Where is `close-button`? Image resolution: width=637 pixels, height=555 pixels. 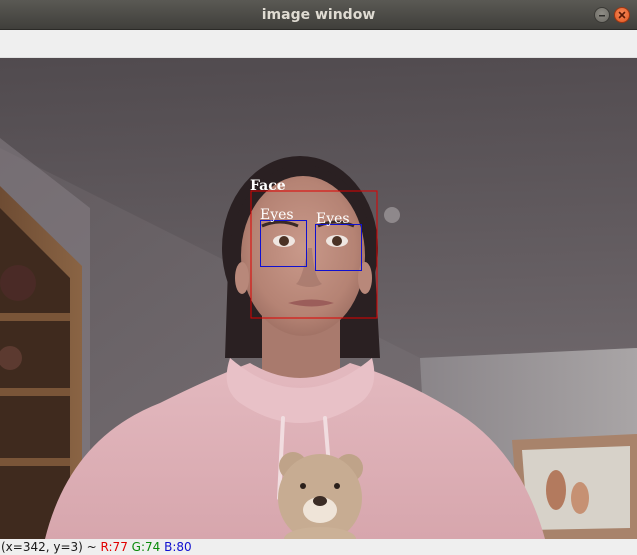
close-button is located at coordinates (622, 15).